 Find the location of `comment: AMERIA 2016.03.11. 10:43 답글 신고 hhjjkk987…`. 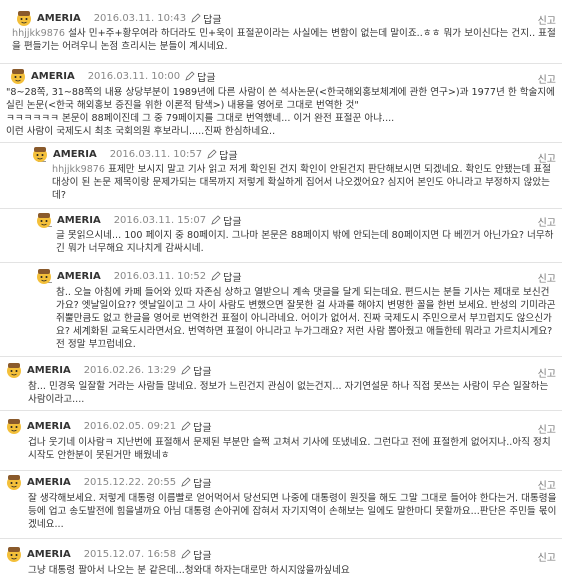

comment: AMERIA 2016.03.11. 10:43 답글 신고 hhjjkk987… is located at coordinates (281, 34).